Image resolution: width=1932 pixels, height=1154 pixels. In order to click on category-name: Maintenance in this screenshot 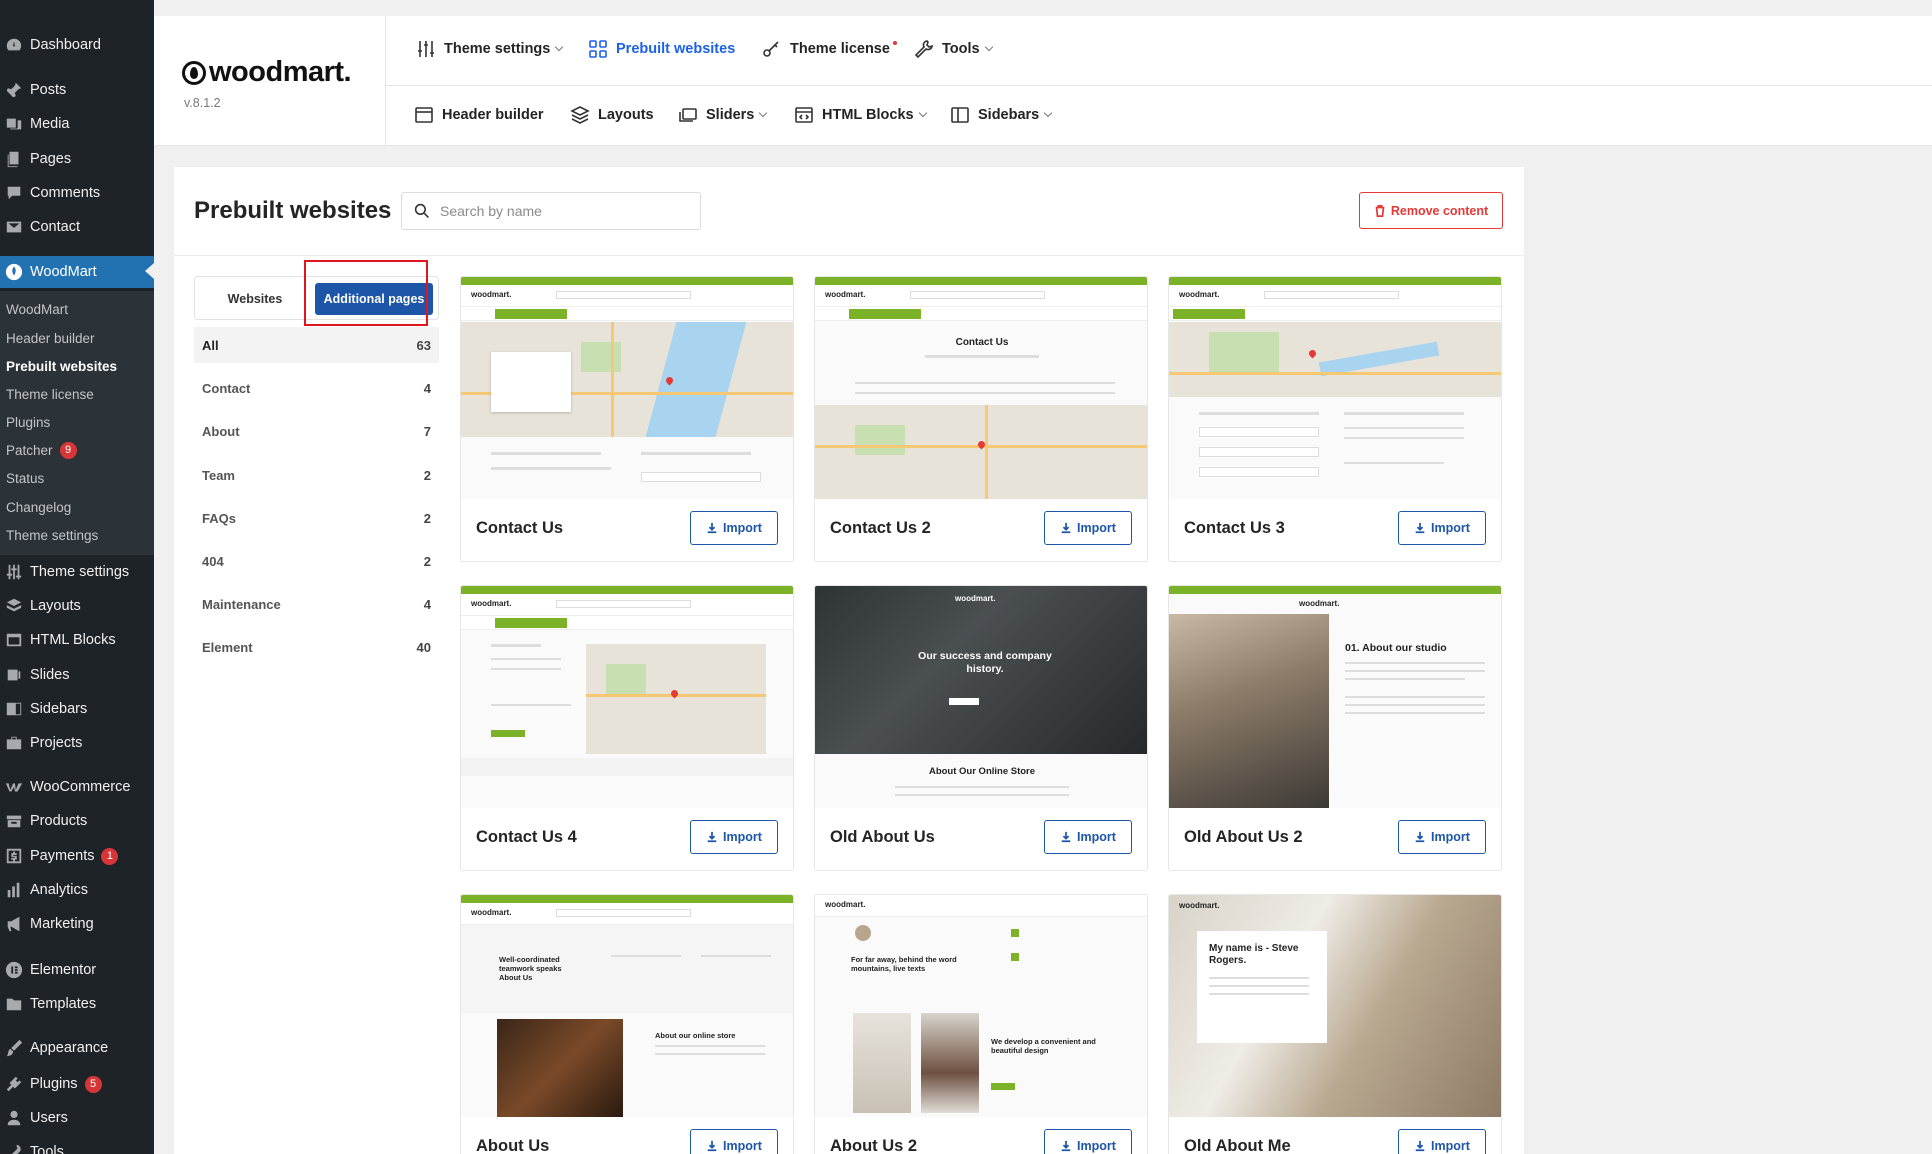, I will do `click(241, 604)`.